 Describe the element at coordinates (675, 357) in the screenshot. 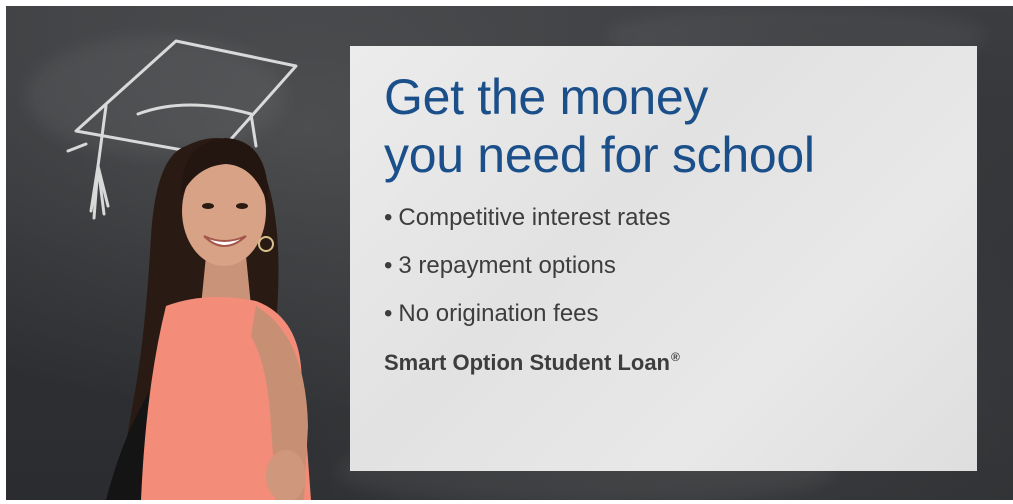

I see `registered-mark: ®` at that location.